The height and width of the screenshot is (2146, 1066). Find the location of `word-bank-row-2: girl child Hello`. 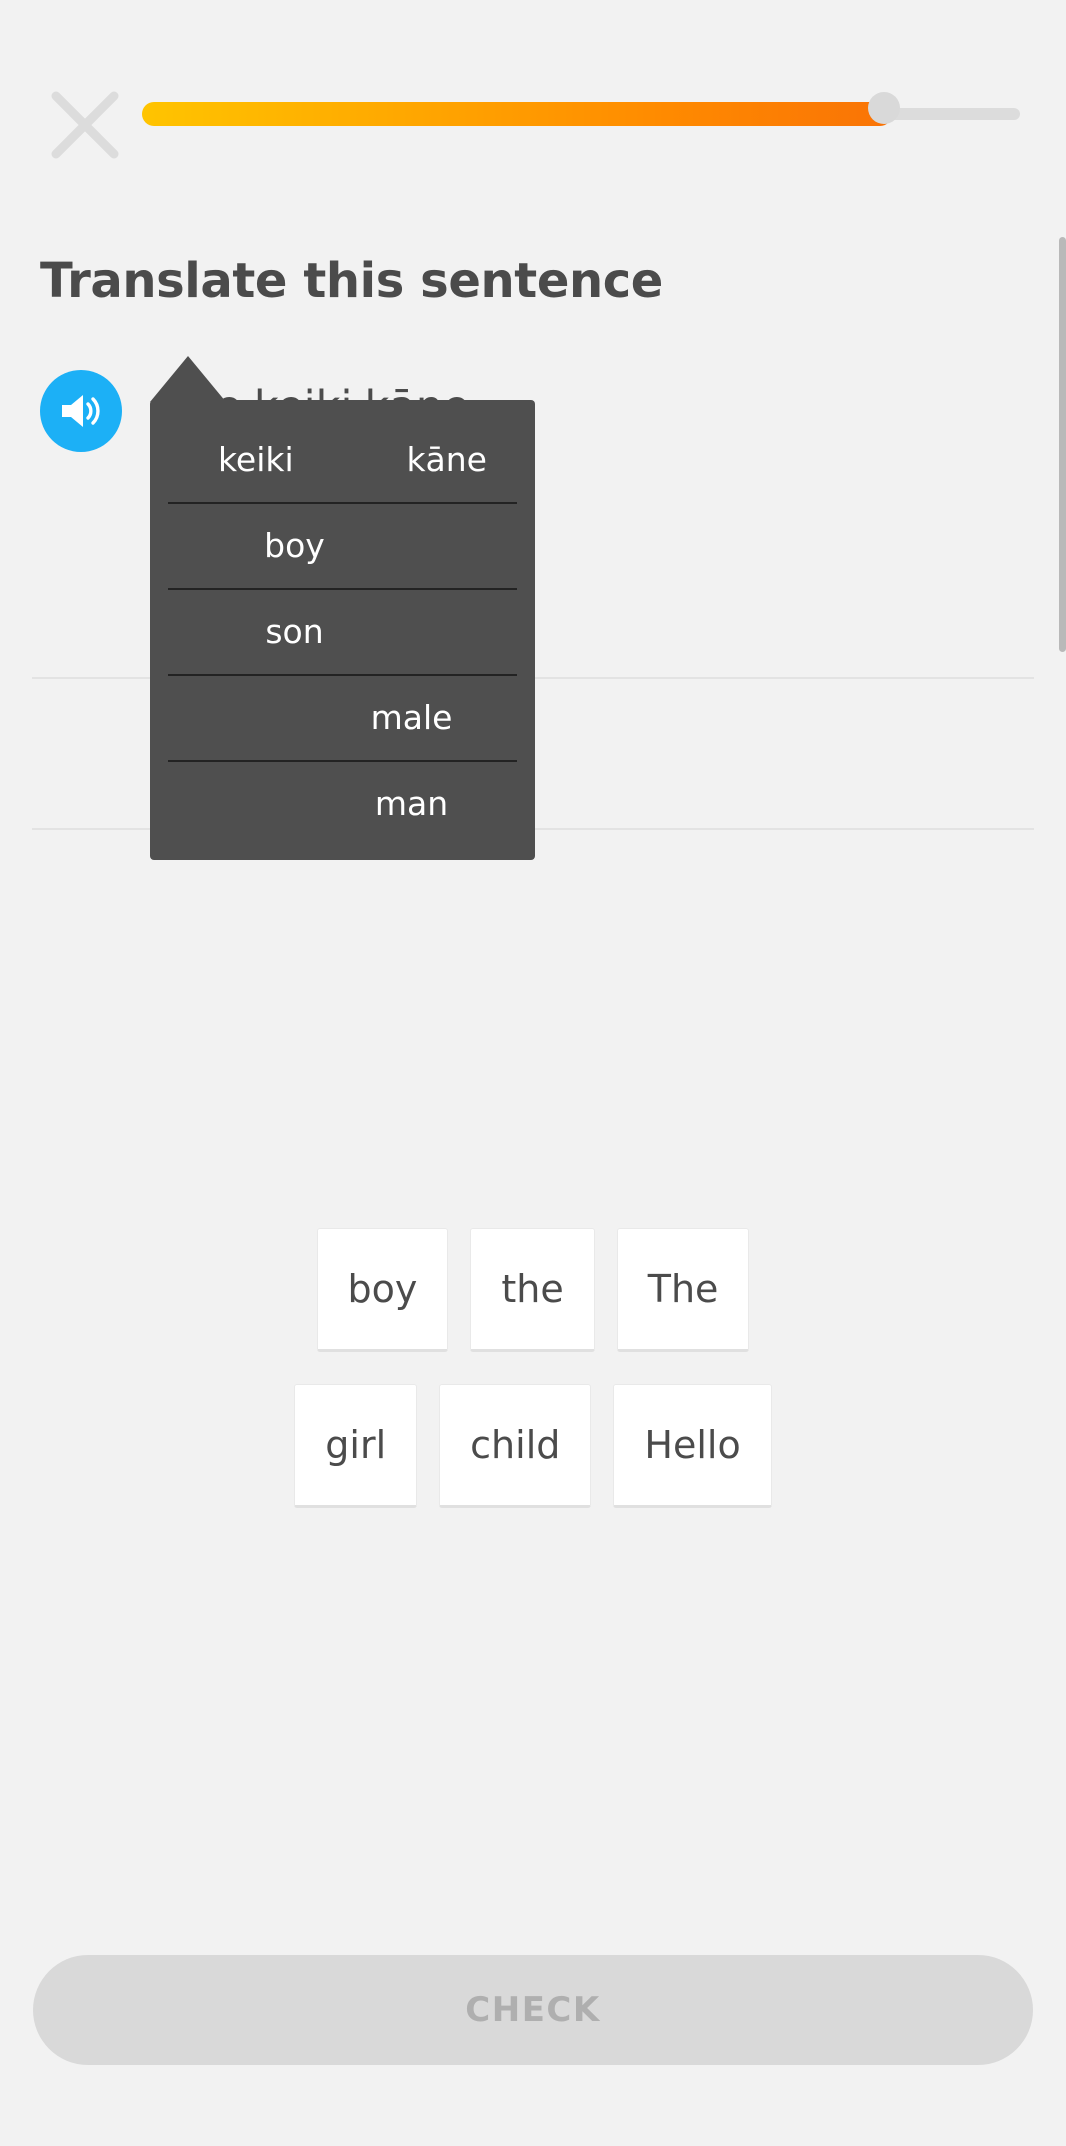

word-bank-row-2: girl child Hello is located at coordinates (533, 1446).